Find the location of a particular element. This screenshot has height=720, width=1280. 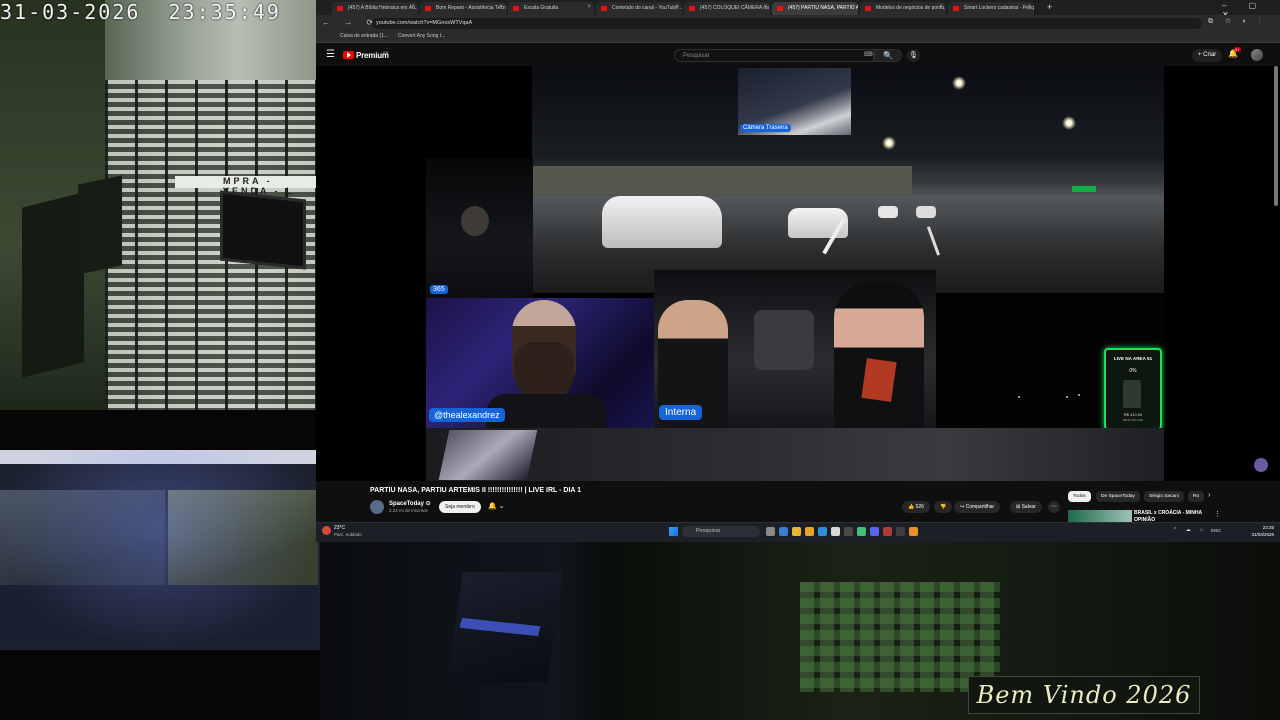

passenger-right is located at coordinates (879, 355).